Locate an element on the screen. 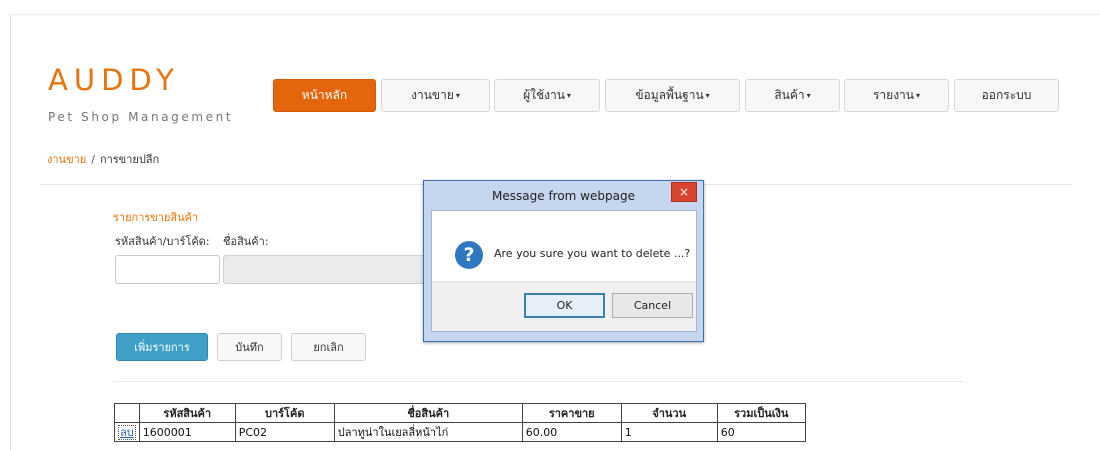 Image resolution: width=1100 pixels, height=450 pixels. breadcrumb: งานขาย / การขายปลีก is located at coordinates (103, 159).